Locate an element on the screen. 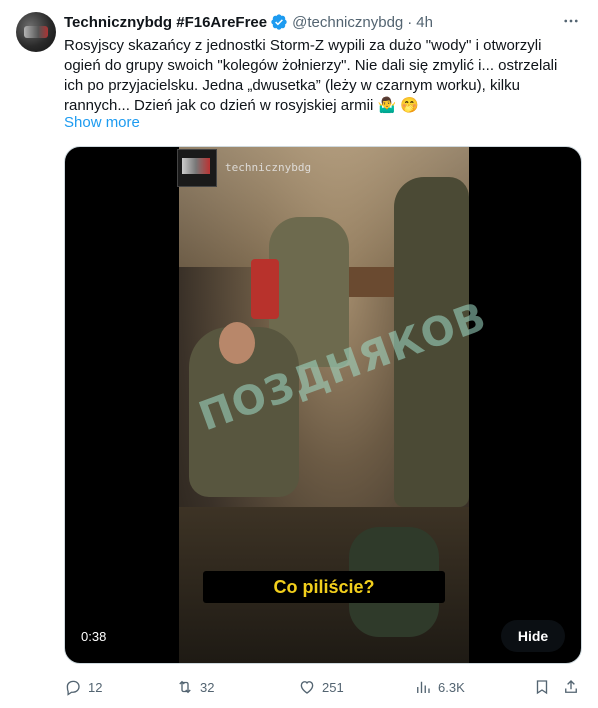 The height and width of the screenshot is (708, 598). bookmark-icon is located at coordinates (542, 687).